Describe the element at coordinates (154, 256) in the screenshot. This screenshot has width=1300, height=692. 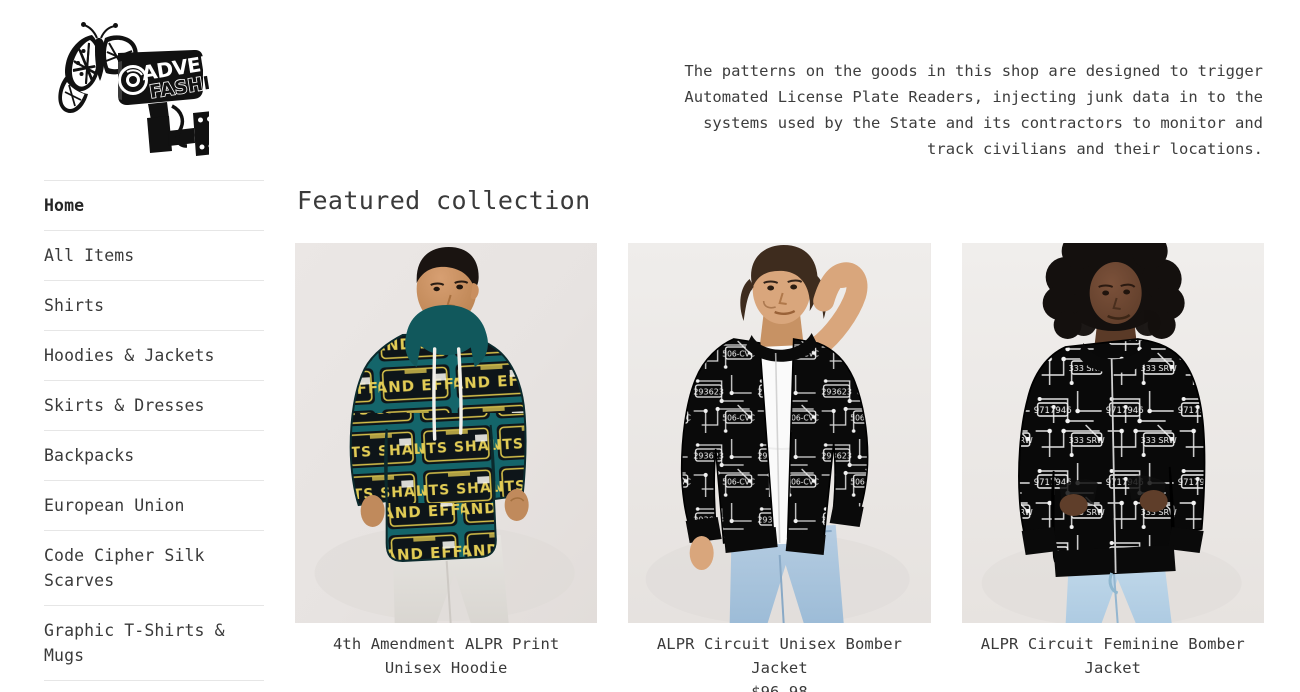
I see `sidebar-item-all-items: All Items` at that location.